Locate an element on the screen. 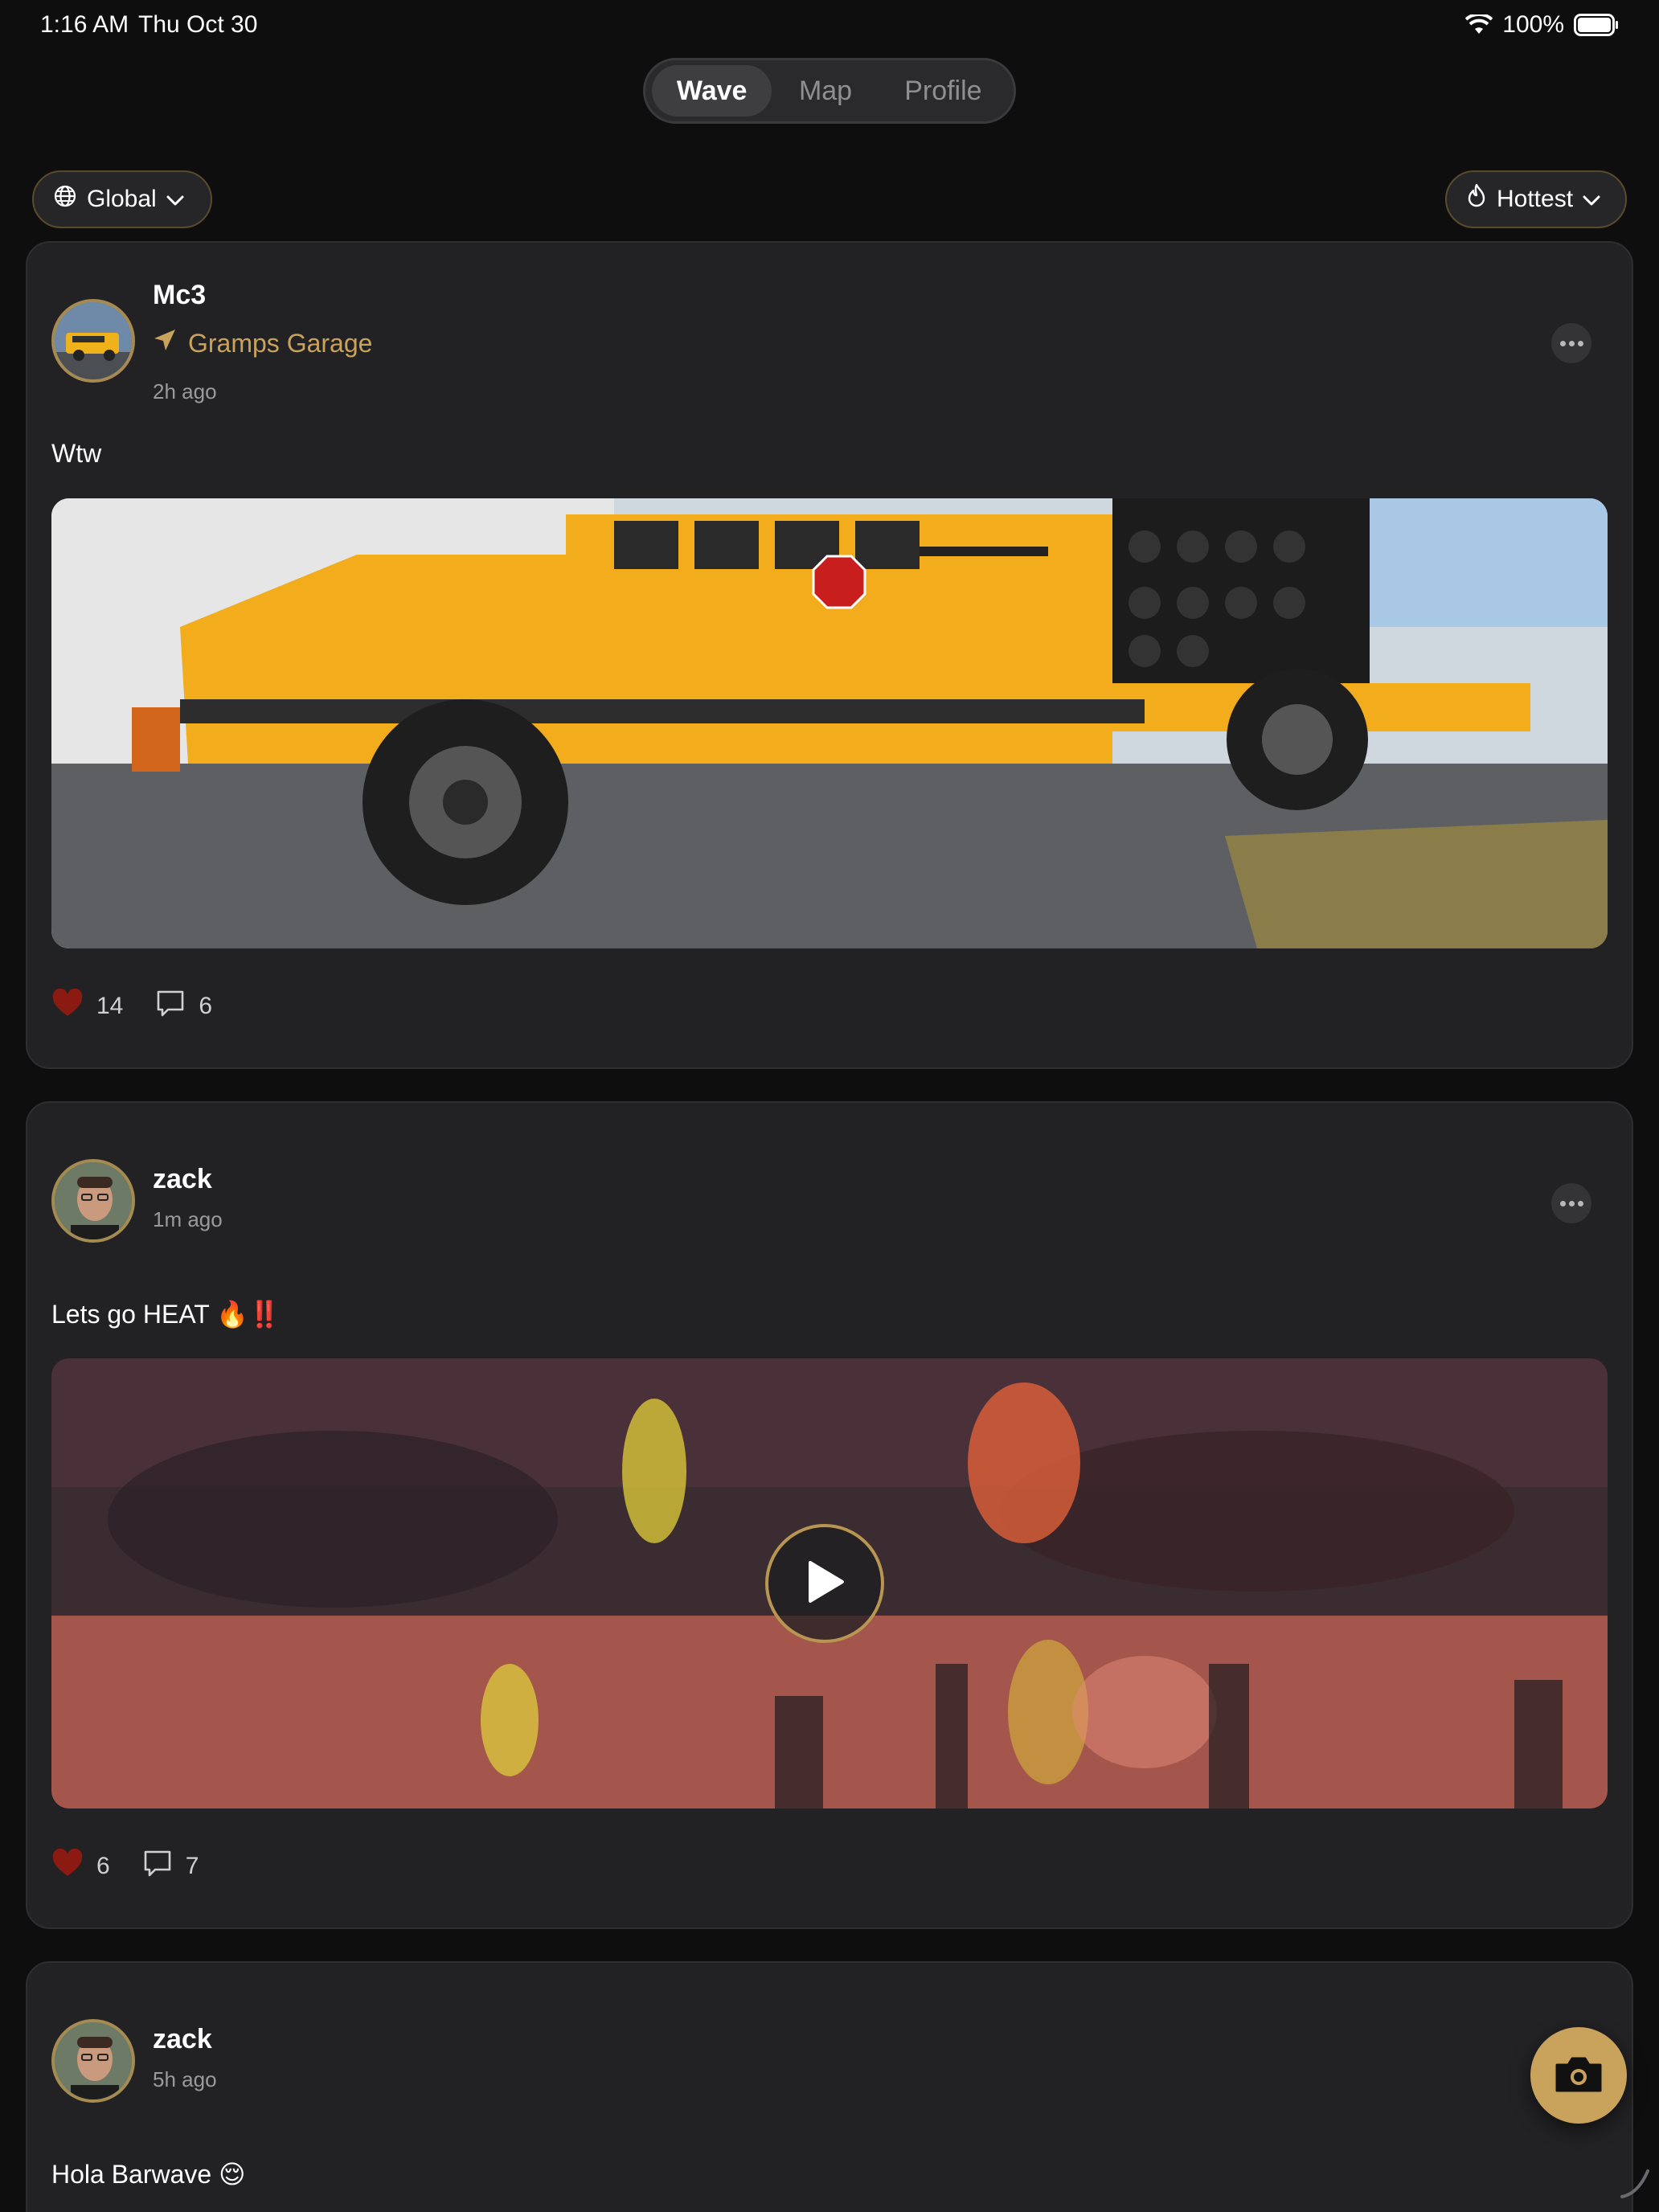 The height and width of the screenshot is (2212, 1659). play-button is located at coordinates (824, 1583).